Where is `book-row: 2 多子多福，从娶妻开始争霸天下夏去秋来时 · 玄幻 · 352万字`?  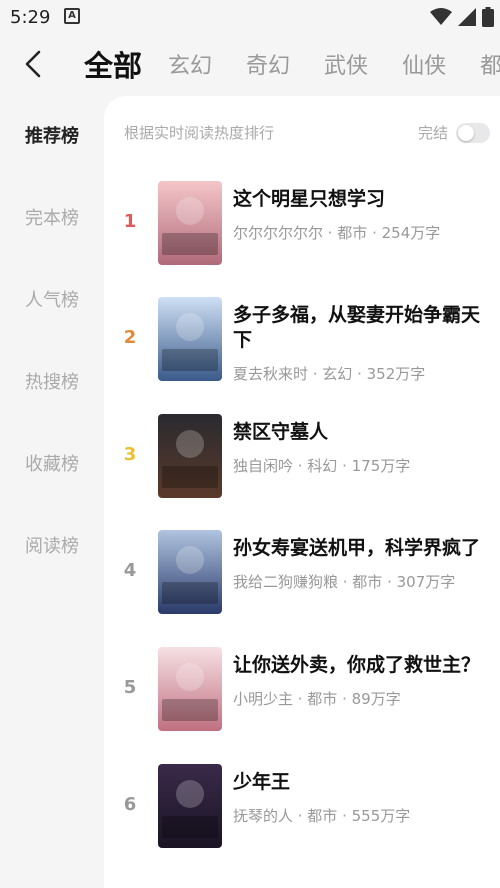 book-row: 2 多子多福，从娶妻开始争霸天下夏去秋来时 · 玄幻 · 352万字 is located at coordinates (302, 347).